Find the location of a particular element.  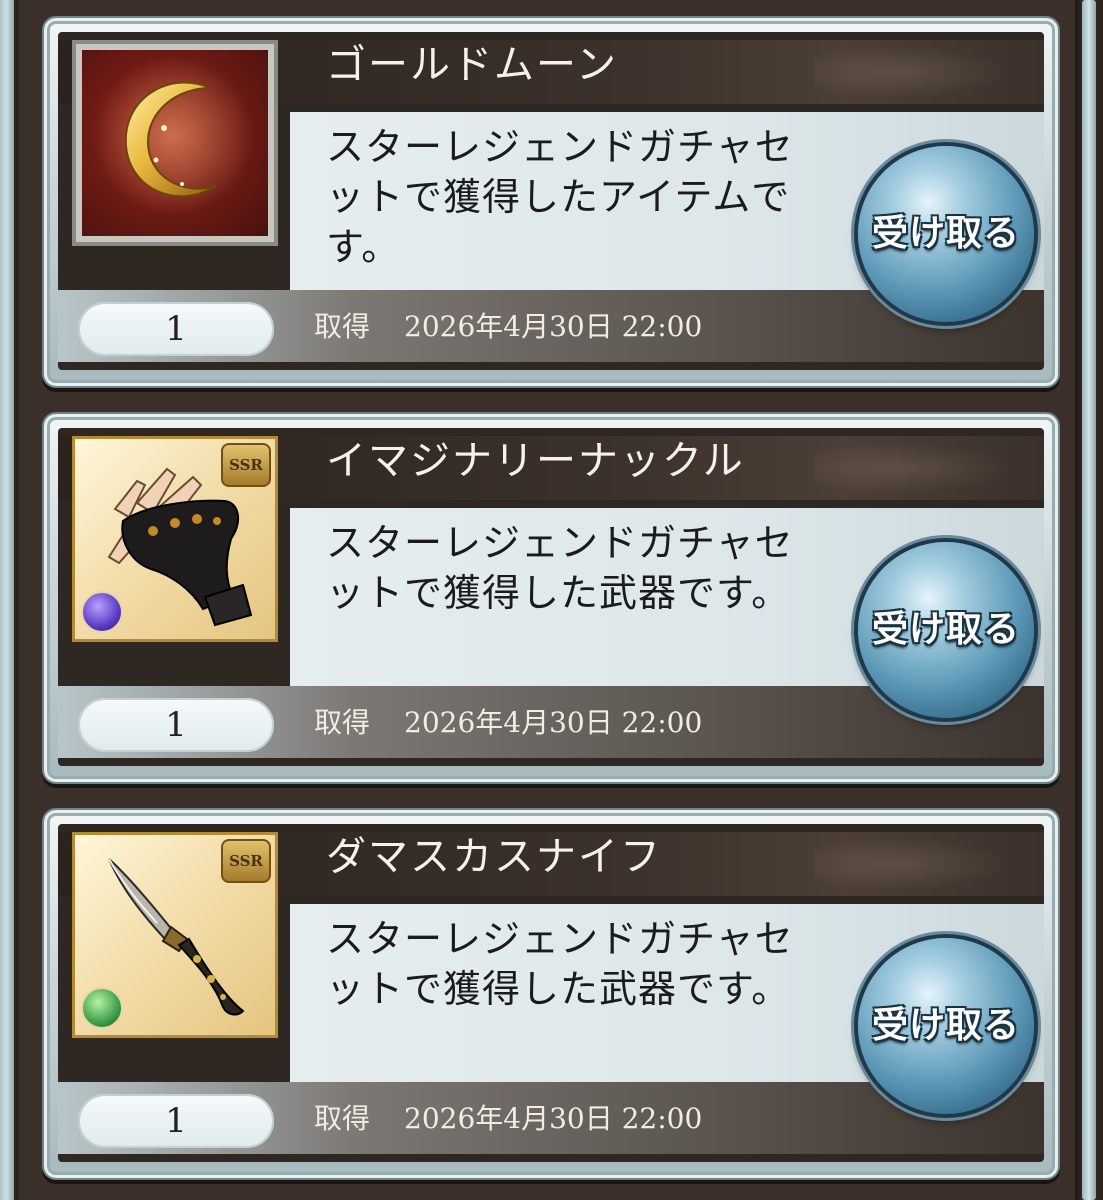

dark-element-icon is located at coordinates (102, 612).